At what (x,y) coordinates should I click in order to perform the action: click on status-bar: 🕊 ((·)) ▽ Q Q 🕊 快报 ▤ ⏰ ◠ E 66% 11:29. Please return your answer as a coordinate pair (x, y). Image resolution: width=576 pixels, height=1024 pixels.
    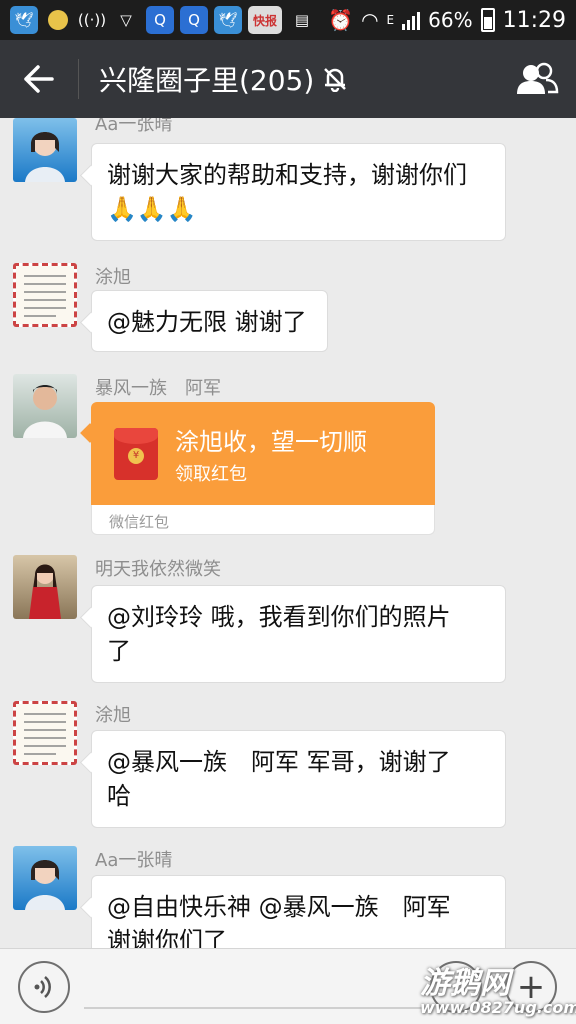
    Looking at the image, I should click on (288, 20).